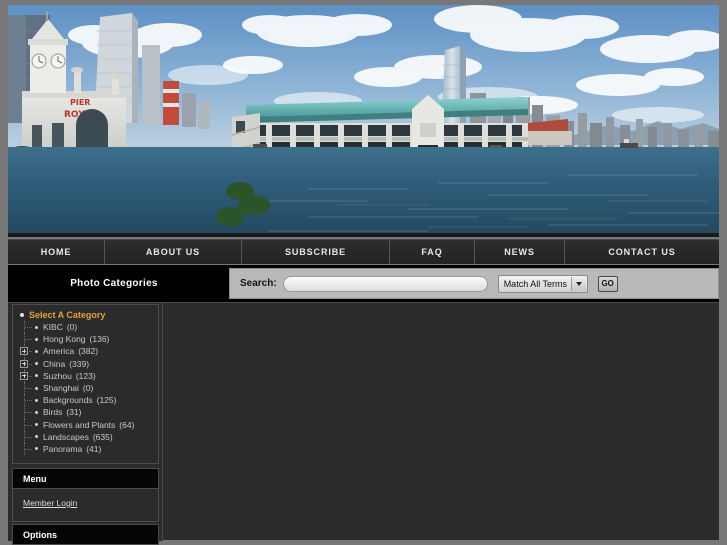  I want to click on tree-item-flowers-and-plants: Flowers and Plants (64), so click(87, 424).